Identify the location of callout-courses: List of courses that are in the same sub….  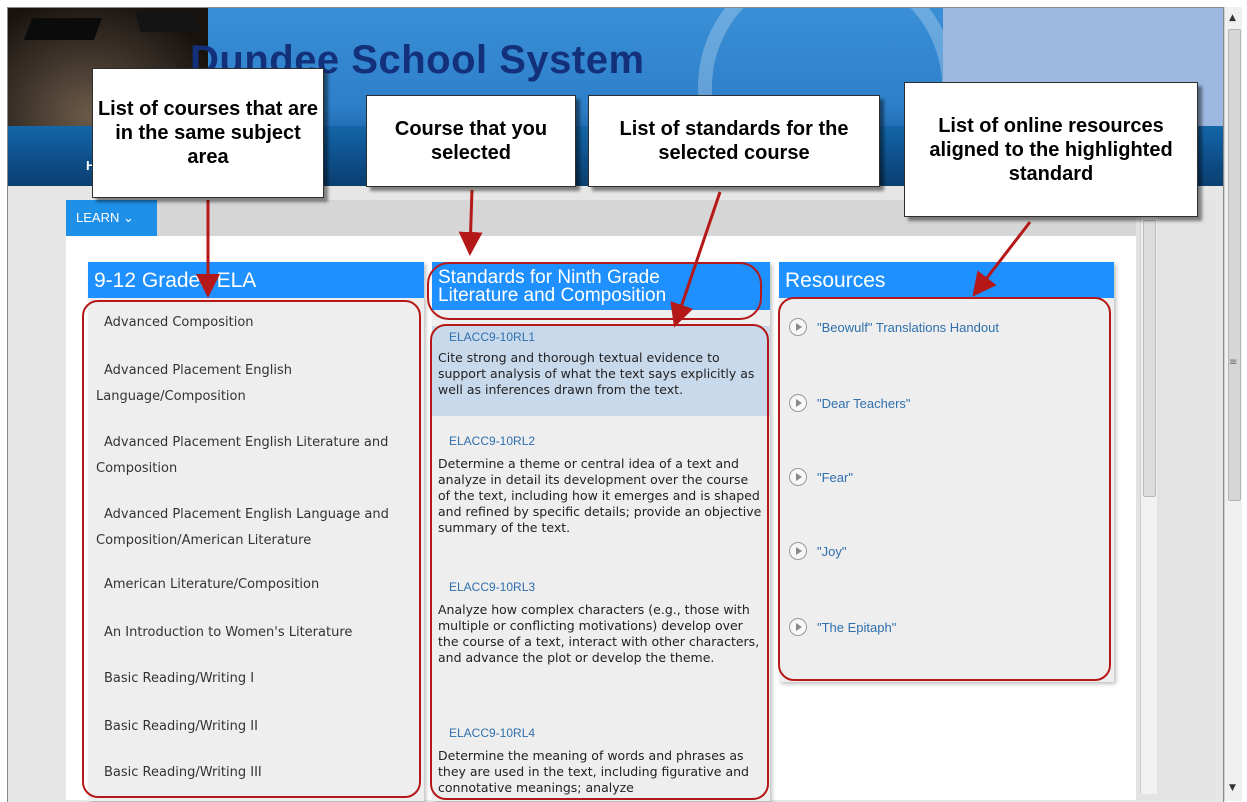
(208, 133).